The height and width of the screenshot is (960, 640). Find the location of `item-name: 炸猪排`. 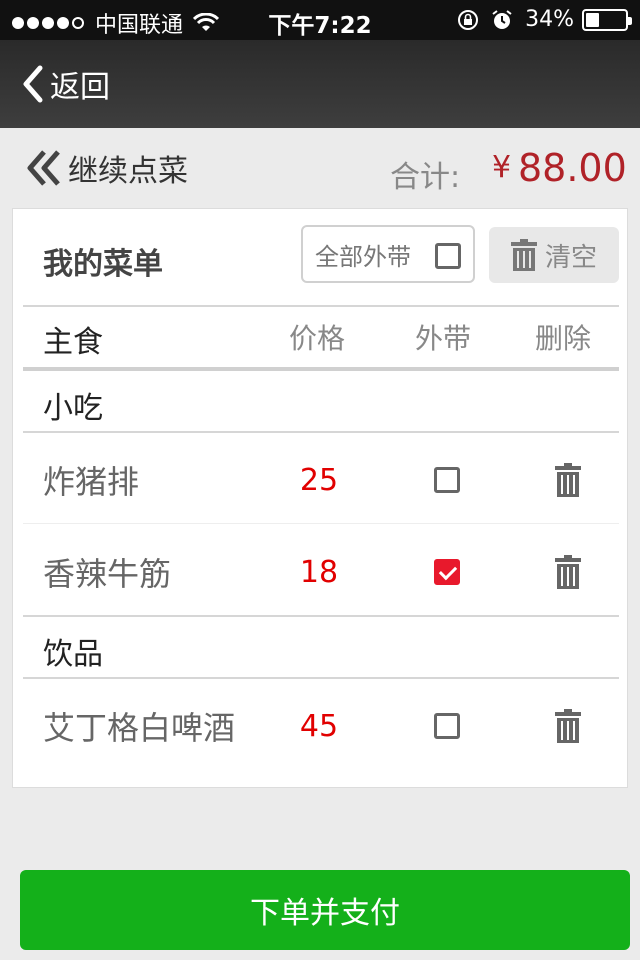

item-name: 炸猪排 is located at coordinates (91, 482).